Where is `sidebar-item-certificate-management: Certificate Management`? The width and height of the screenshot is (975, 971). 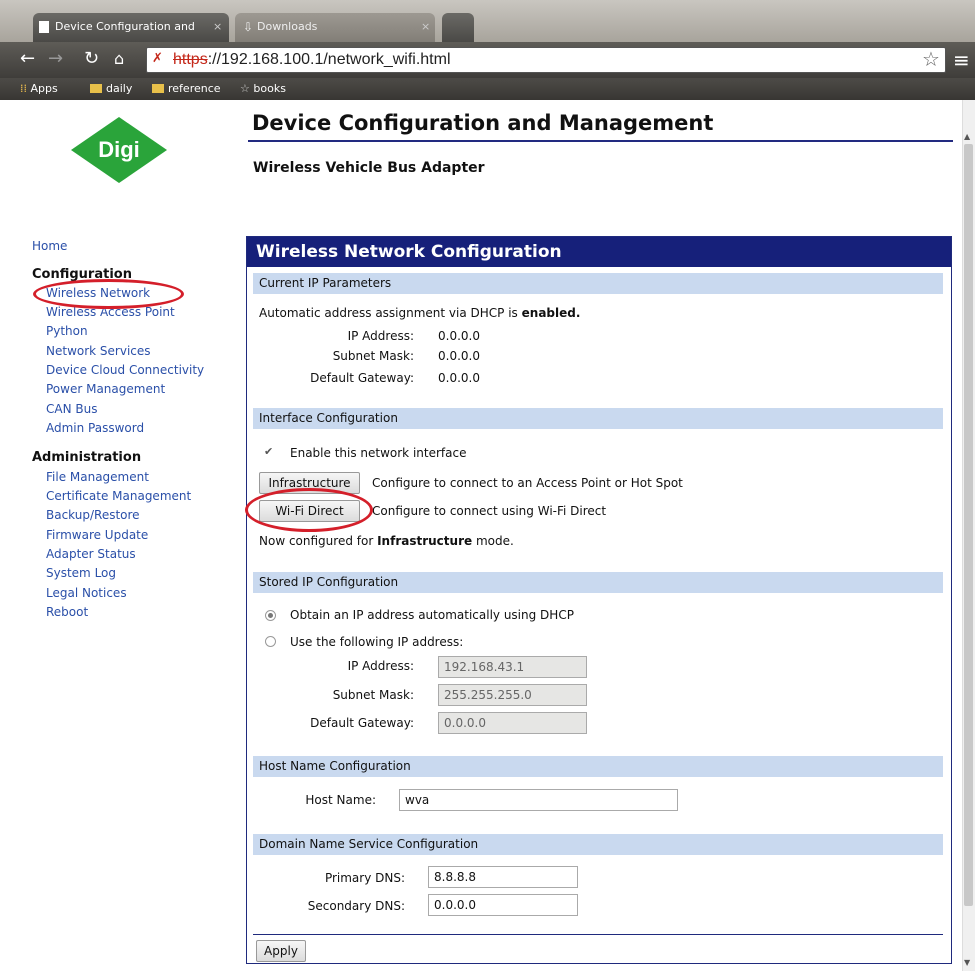
sidebar-item-certificate-management: Certificate Management is located at coordinates (118, 496).